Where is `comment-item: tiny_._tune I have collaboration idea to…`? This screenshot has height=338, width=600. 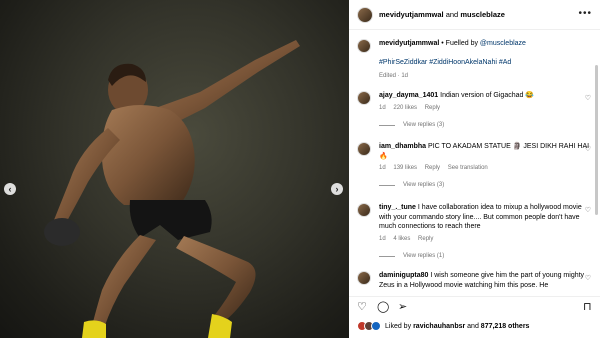
comment-item: tiny_._tune I have collaboration idea to… is located at coordinates (475, 223).